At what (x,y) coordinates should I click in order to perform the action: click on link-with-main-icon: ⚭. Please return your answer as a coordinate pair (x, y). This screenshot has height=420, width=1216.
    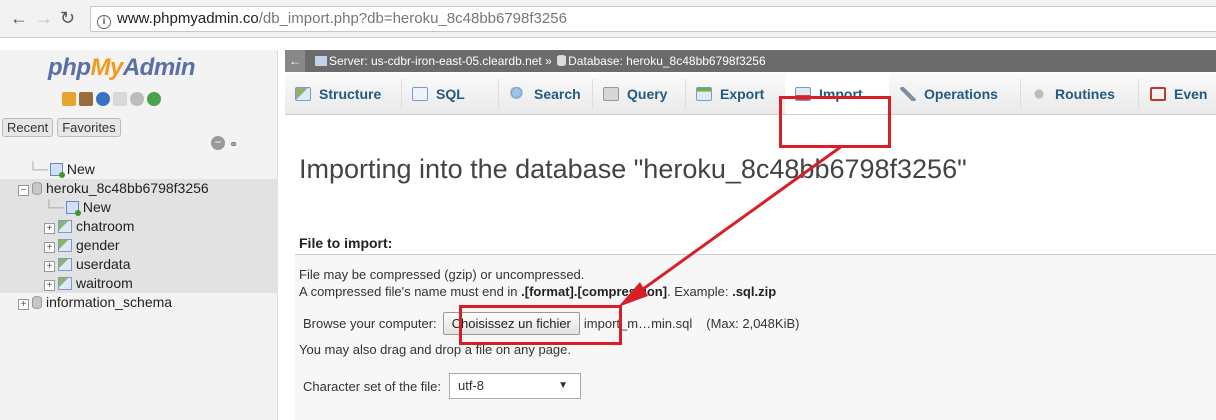
    Looking at the image, I should click on (233, 144).